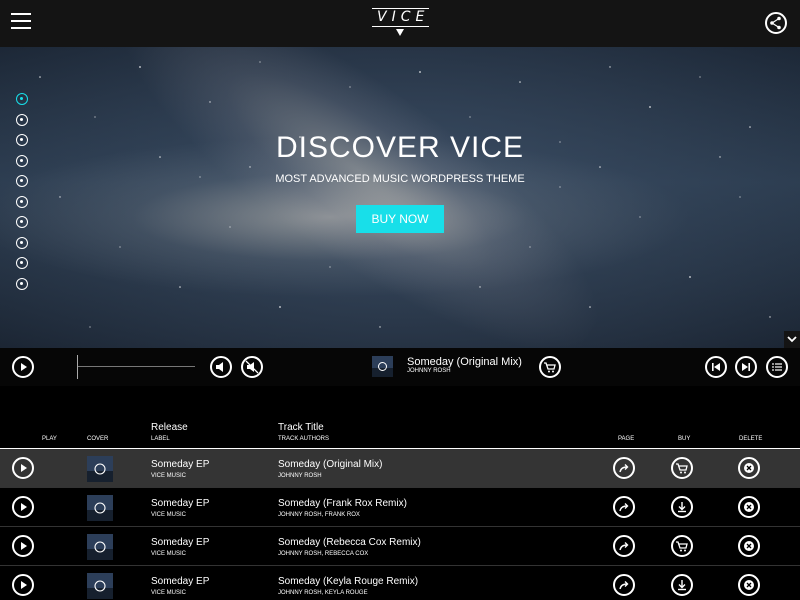 This screenshot has width=800, height=600. I want to click on header-page: PAGE, so click(626, 439).